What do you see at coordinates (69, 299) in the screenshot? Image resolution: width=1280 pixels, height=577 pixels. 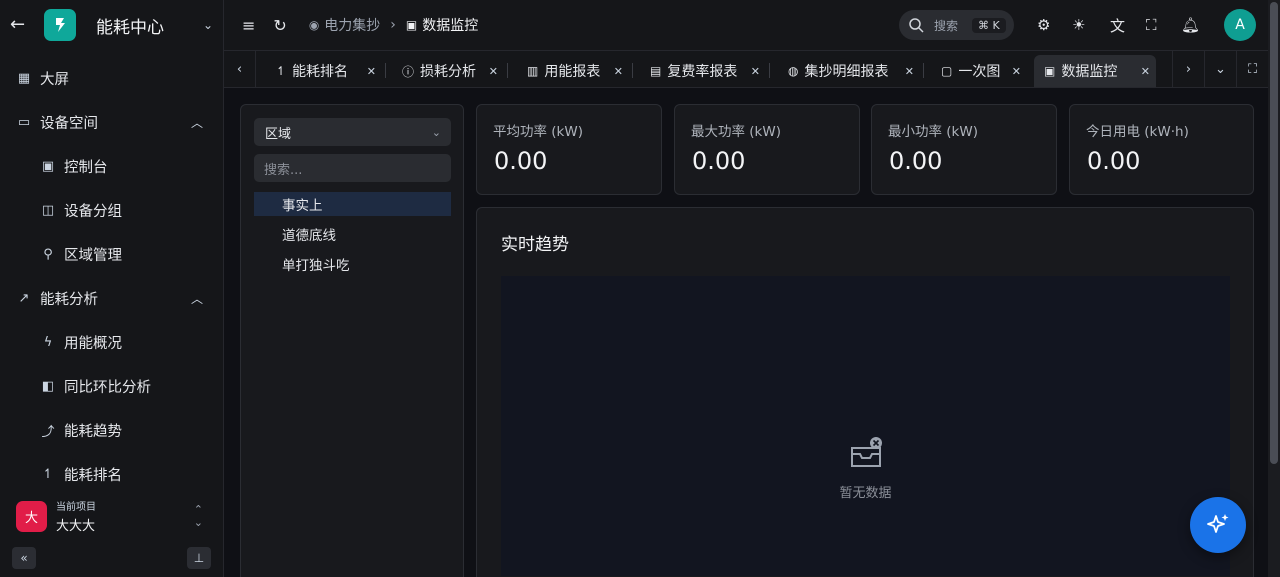 I see `sidebar-item-label: 能耗分析` at bounding box center [69, 299].